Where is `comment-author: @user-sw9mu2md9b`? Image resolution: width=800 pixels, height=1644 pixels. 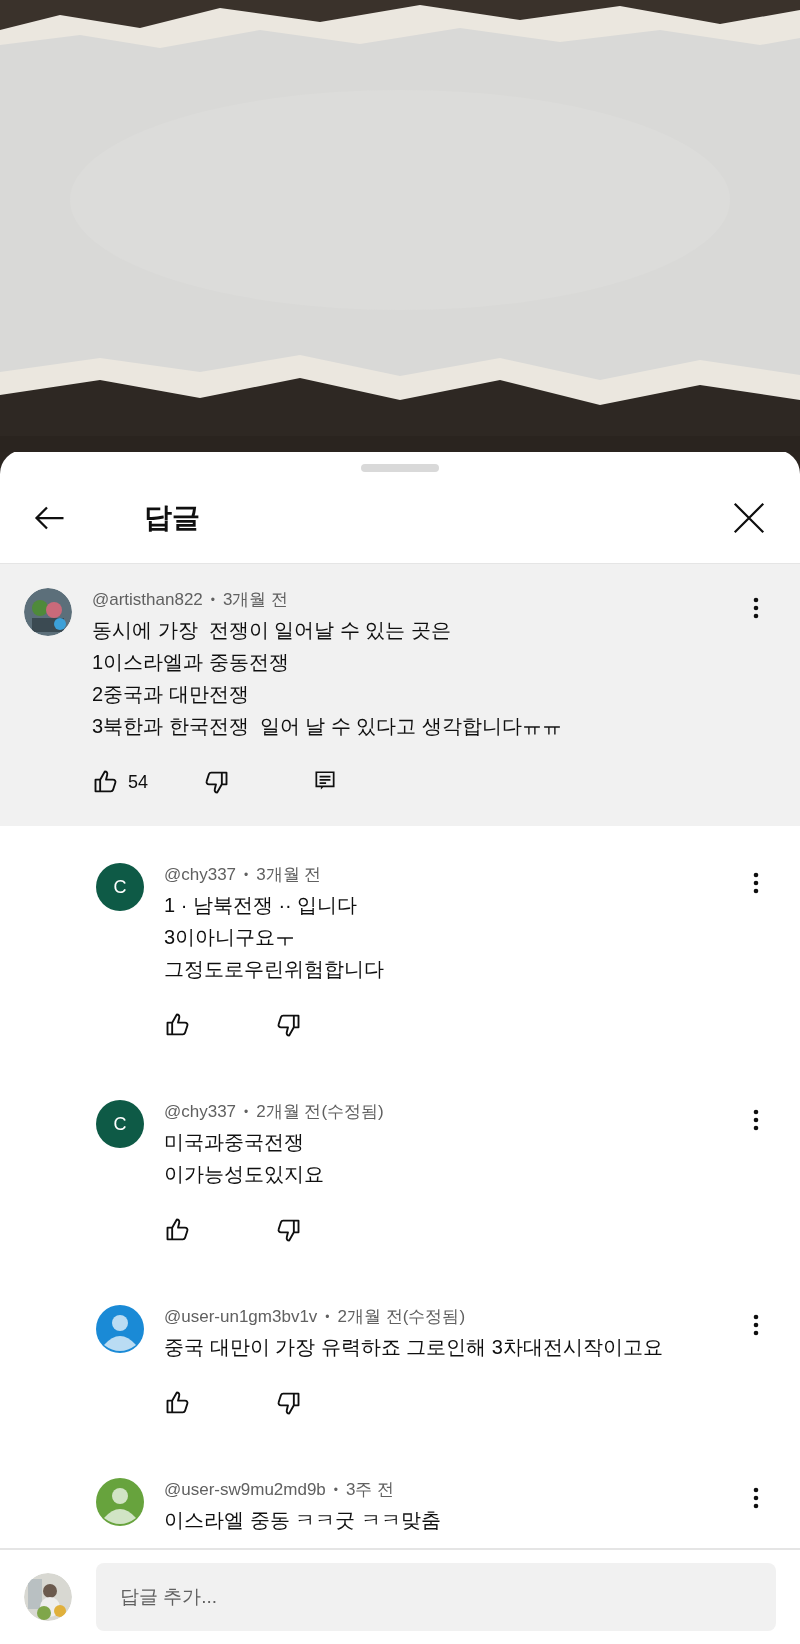 comment-author: @user-sw9mu2md9b is located at coordinates (245, 1490).